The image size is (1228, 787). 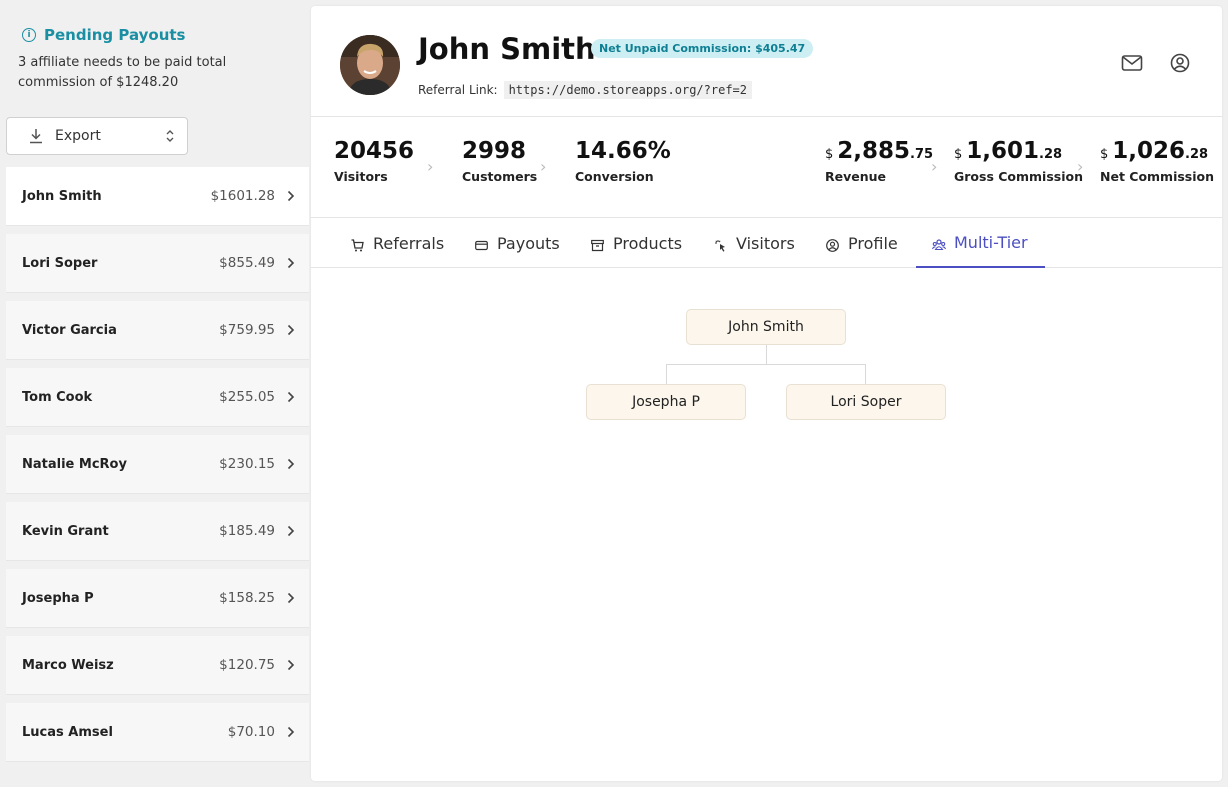 What do you see at coordinates (481, 243) in the screenshot?
I see `credit-card-icon` at bounding box center [481, 243].